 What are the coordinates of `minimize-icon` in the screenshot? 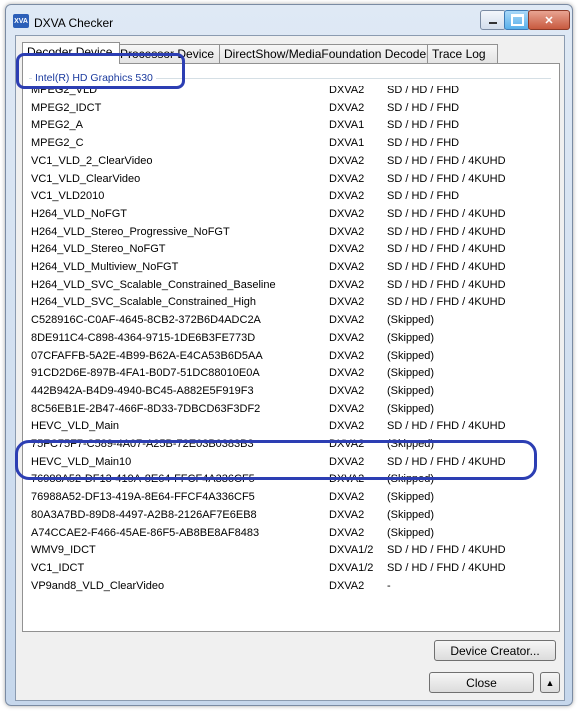 It's located at (493, 23).